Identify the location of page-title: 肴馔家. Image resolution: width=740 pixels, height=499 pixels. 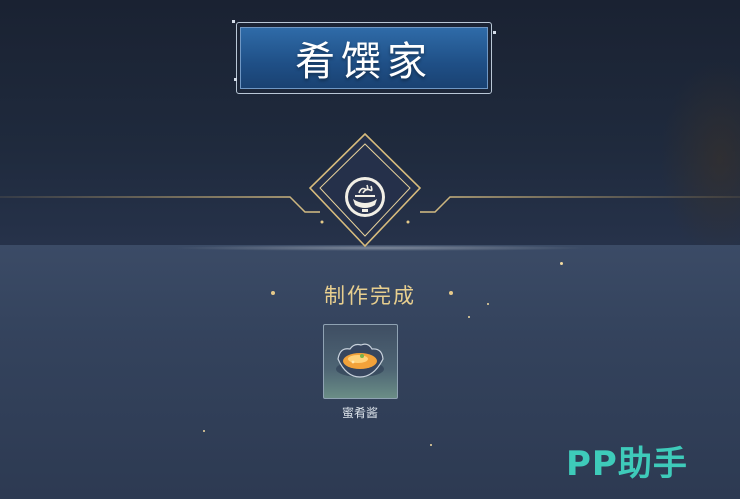
(364, 62).